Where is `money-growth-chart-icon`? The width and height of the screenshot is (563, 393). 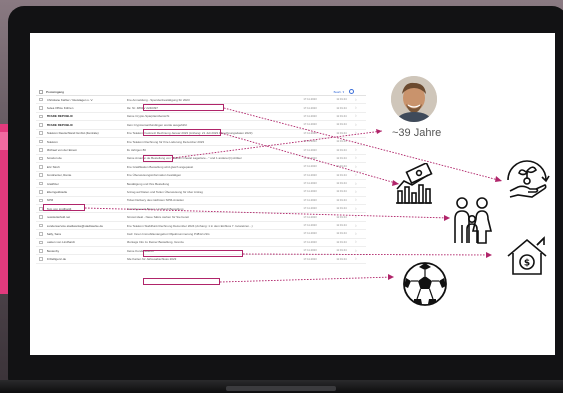 money-growth-chart-icon is located at coordinates (414, 186).